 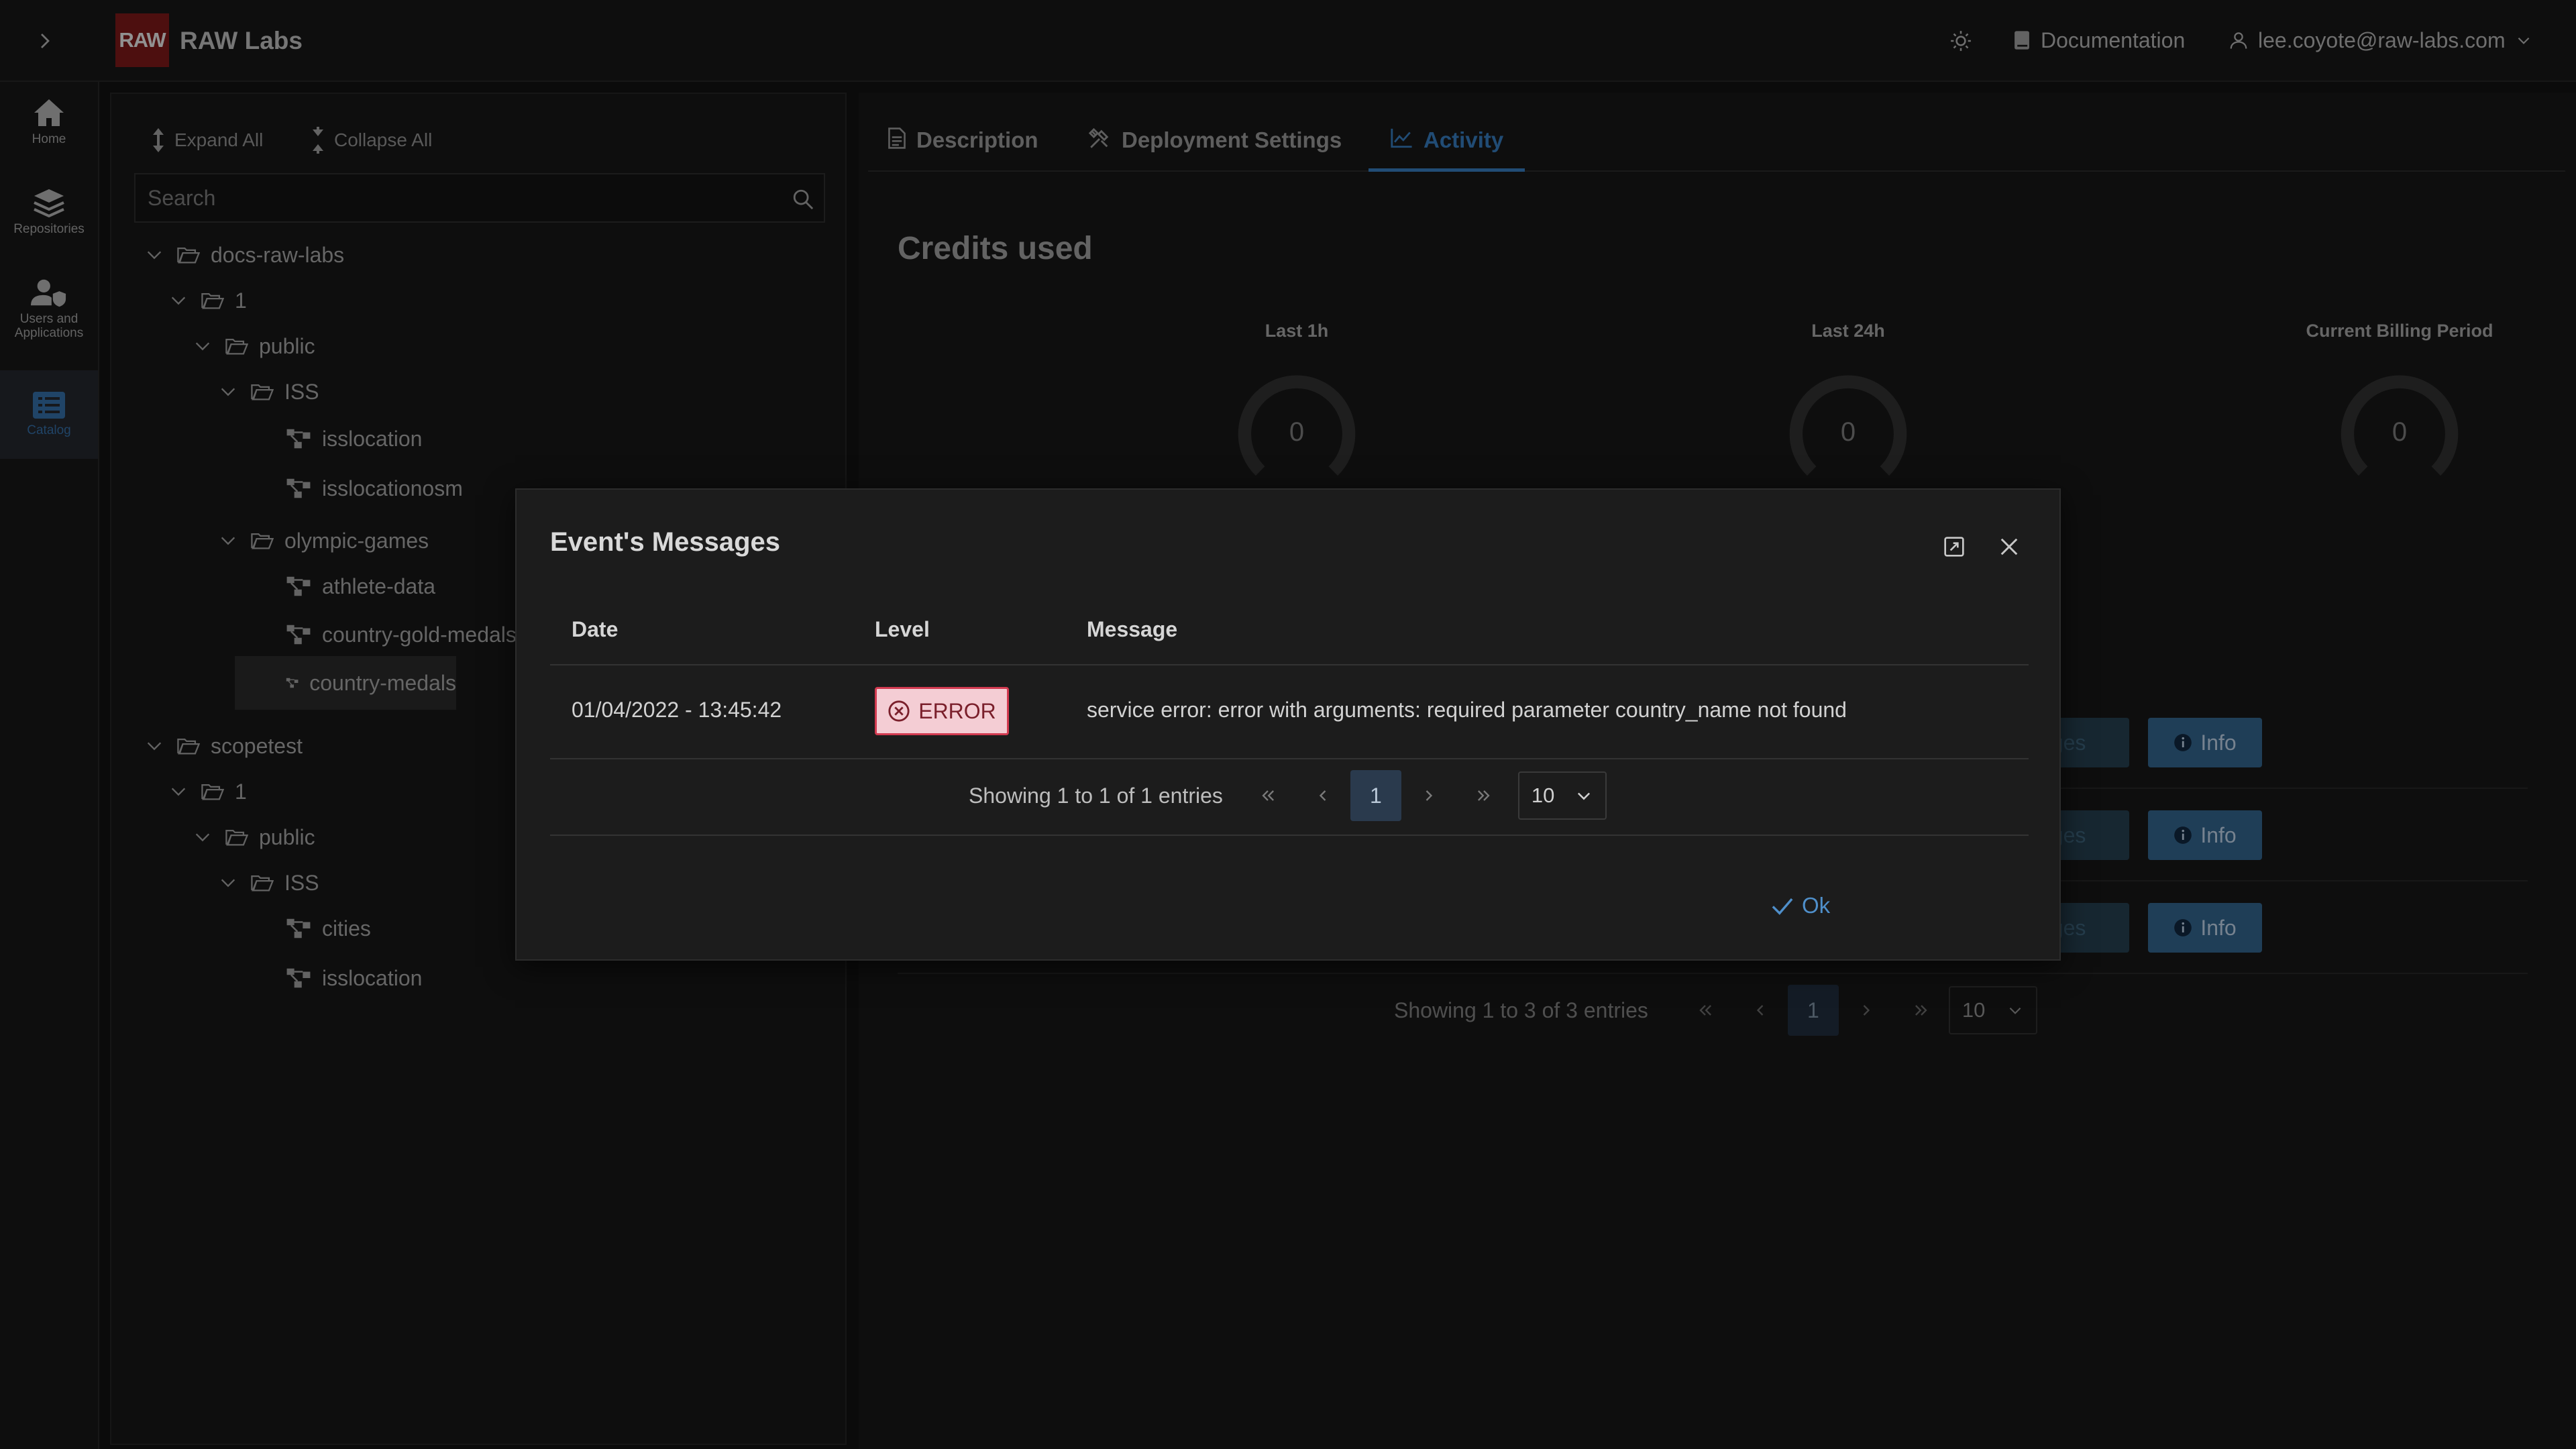 What do you see at coordinates (1289, 664) in the screenshot?
I see `header-divider` at bounding box center [1289, 664].